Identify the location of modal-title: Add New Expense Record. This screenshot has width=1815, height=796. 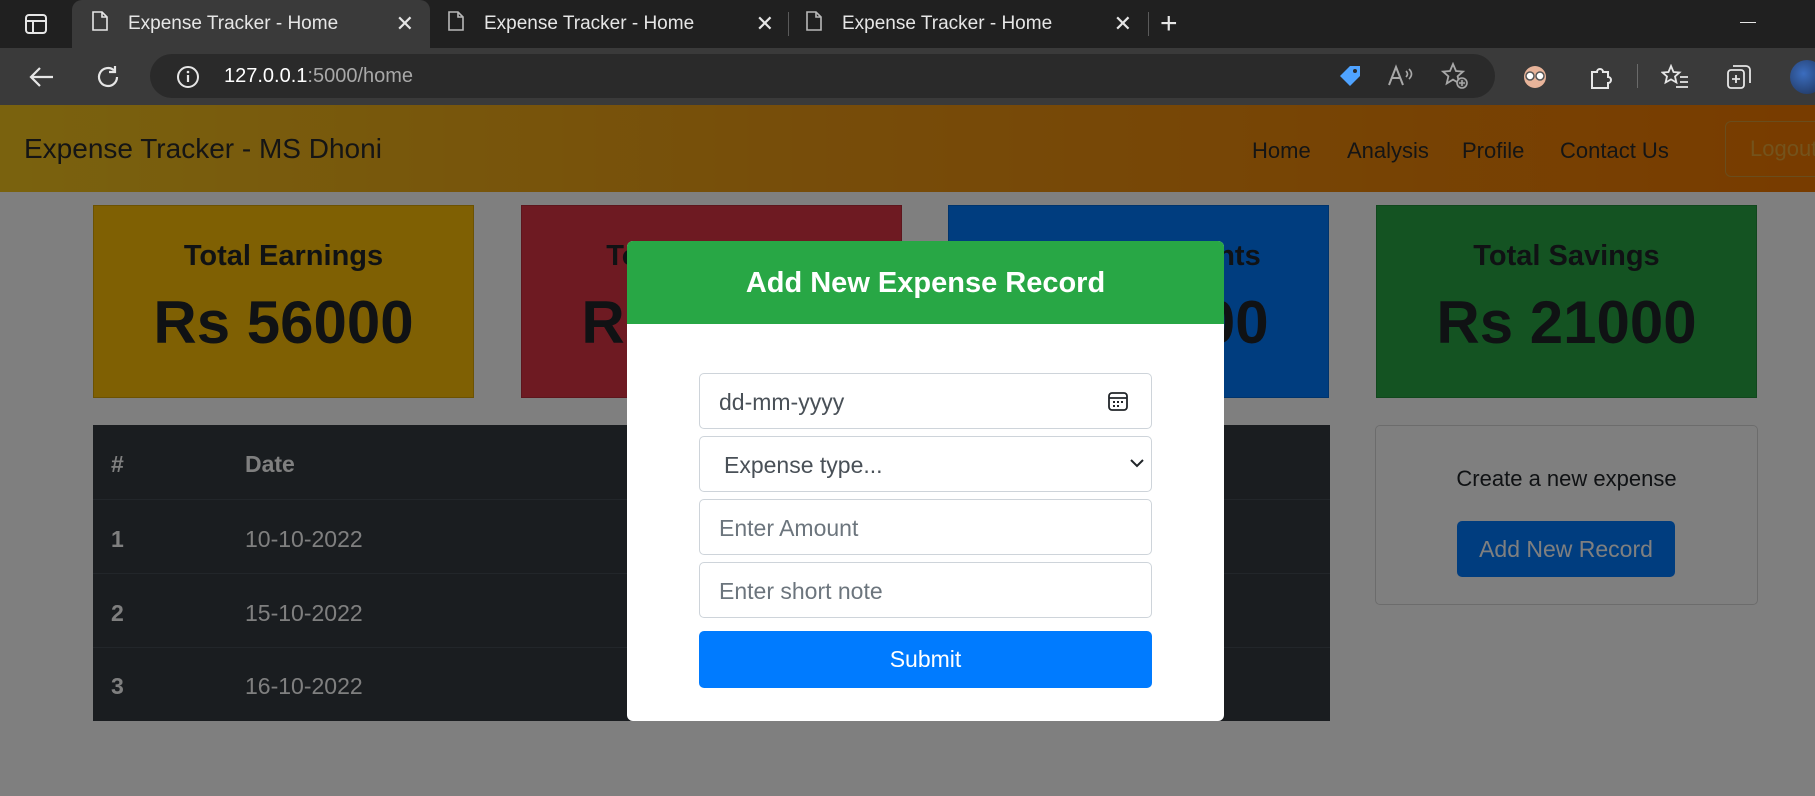
(925, 283).